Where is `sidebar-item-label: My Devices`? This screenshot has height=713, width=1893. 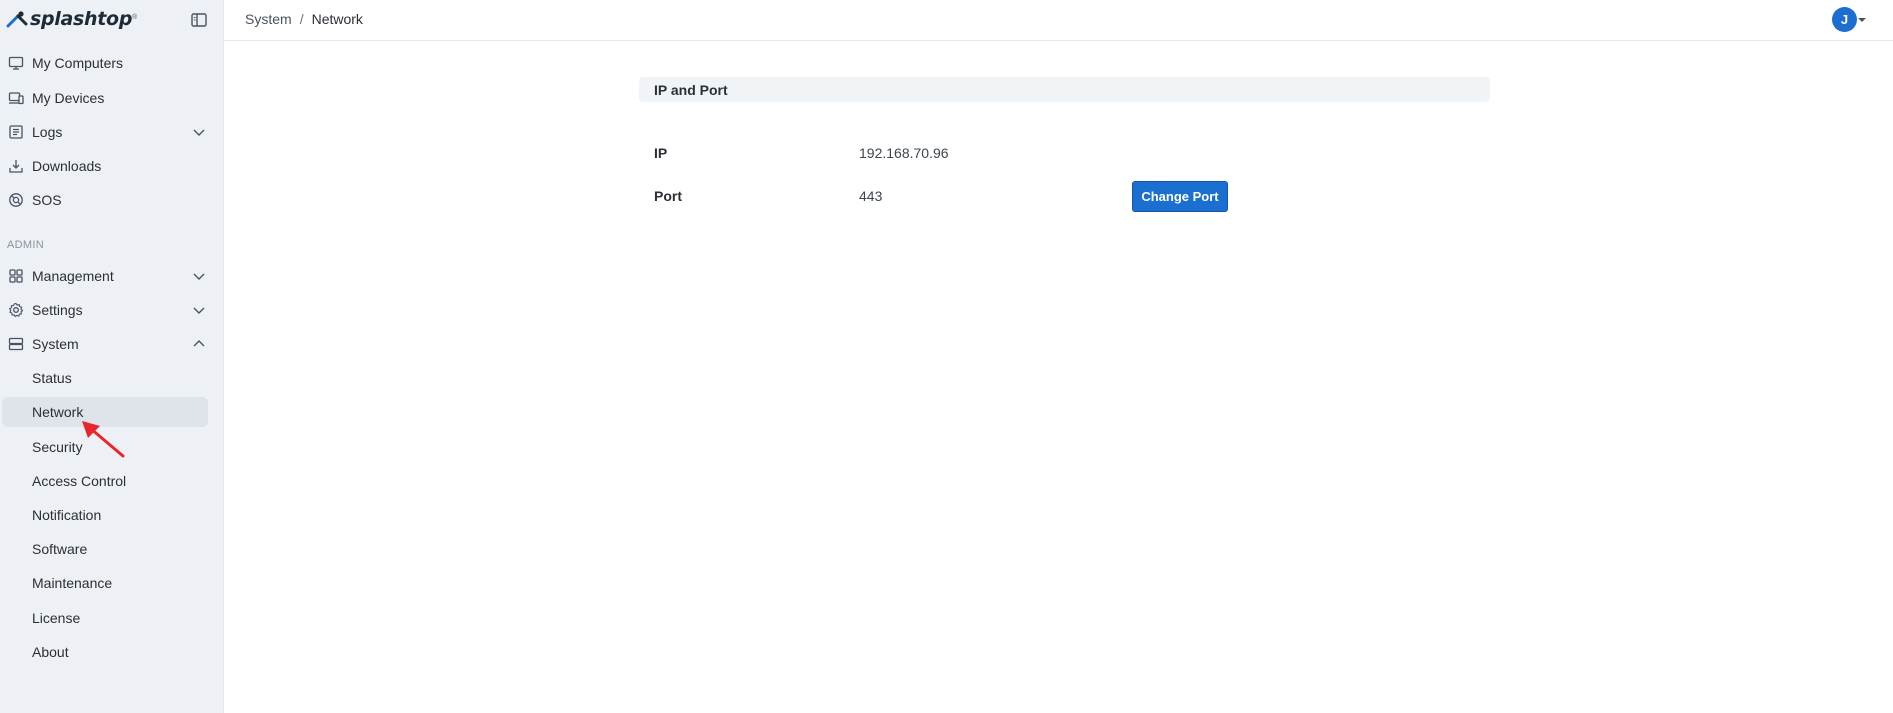
sidebar-item-label: My Devices is located at coordinates (68, 98).